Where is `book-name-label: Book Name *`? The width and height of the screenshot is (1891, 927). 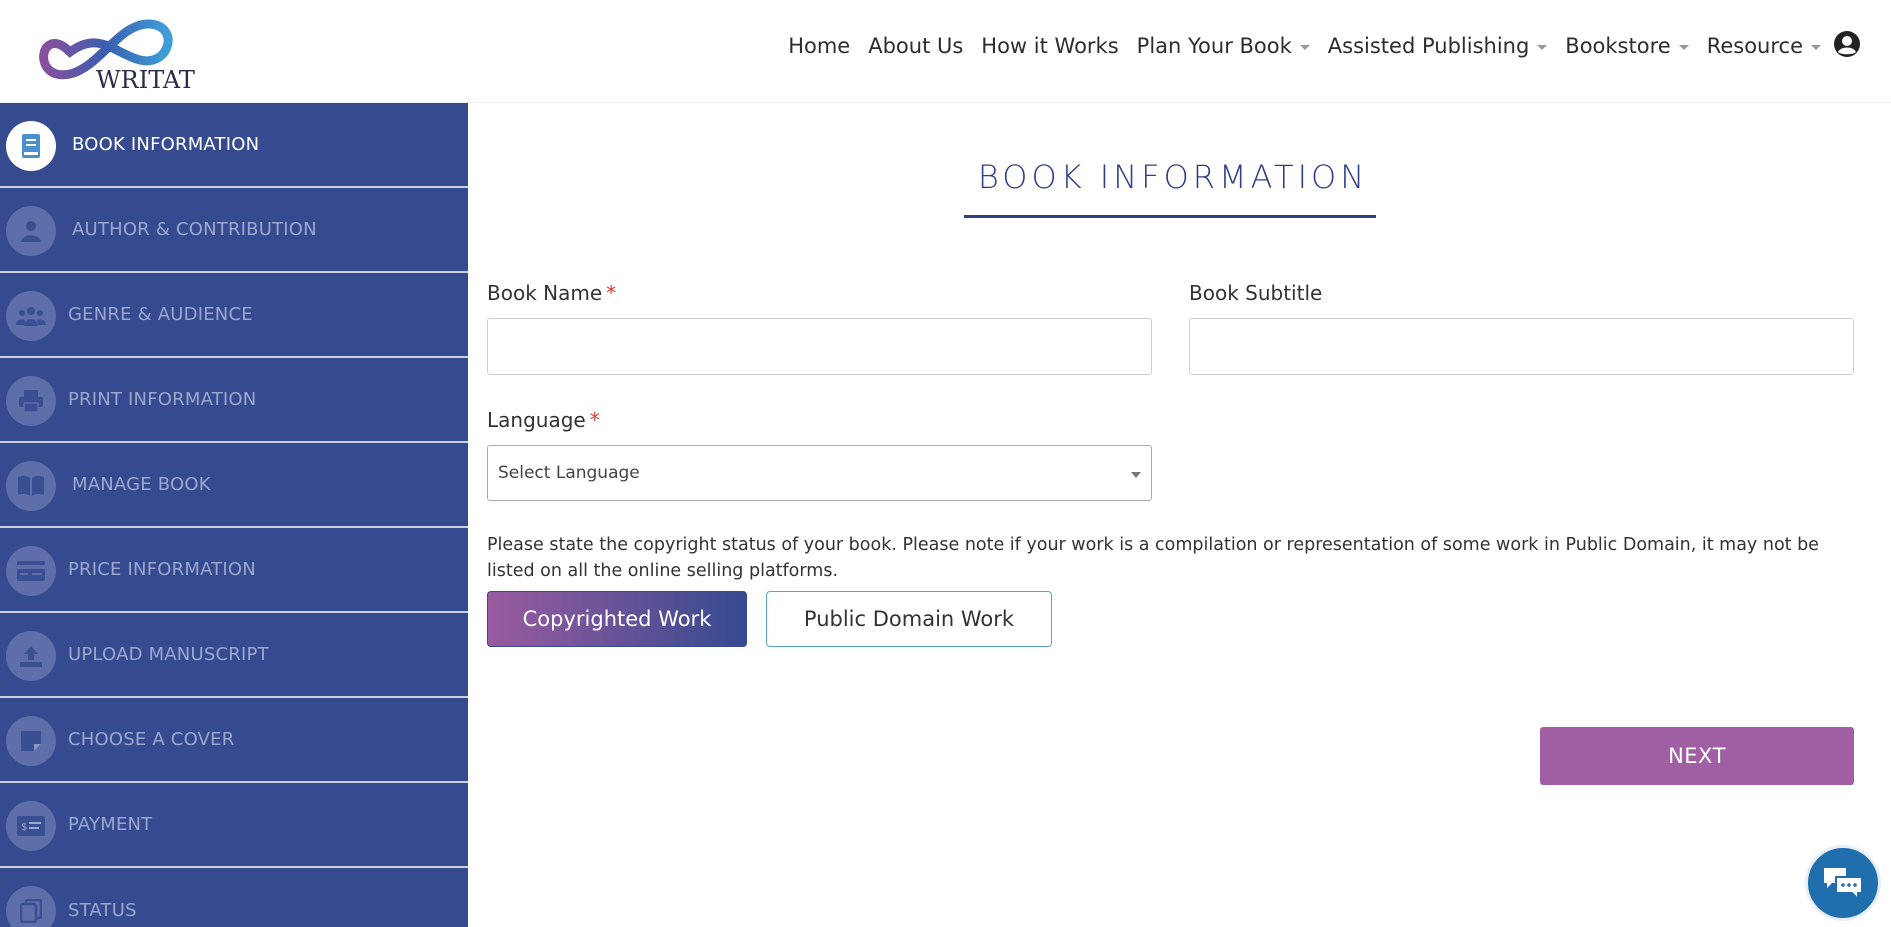 book-name-label: Book Name * is located at coordinates (551, 293).